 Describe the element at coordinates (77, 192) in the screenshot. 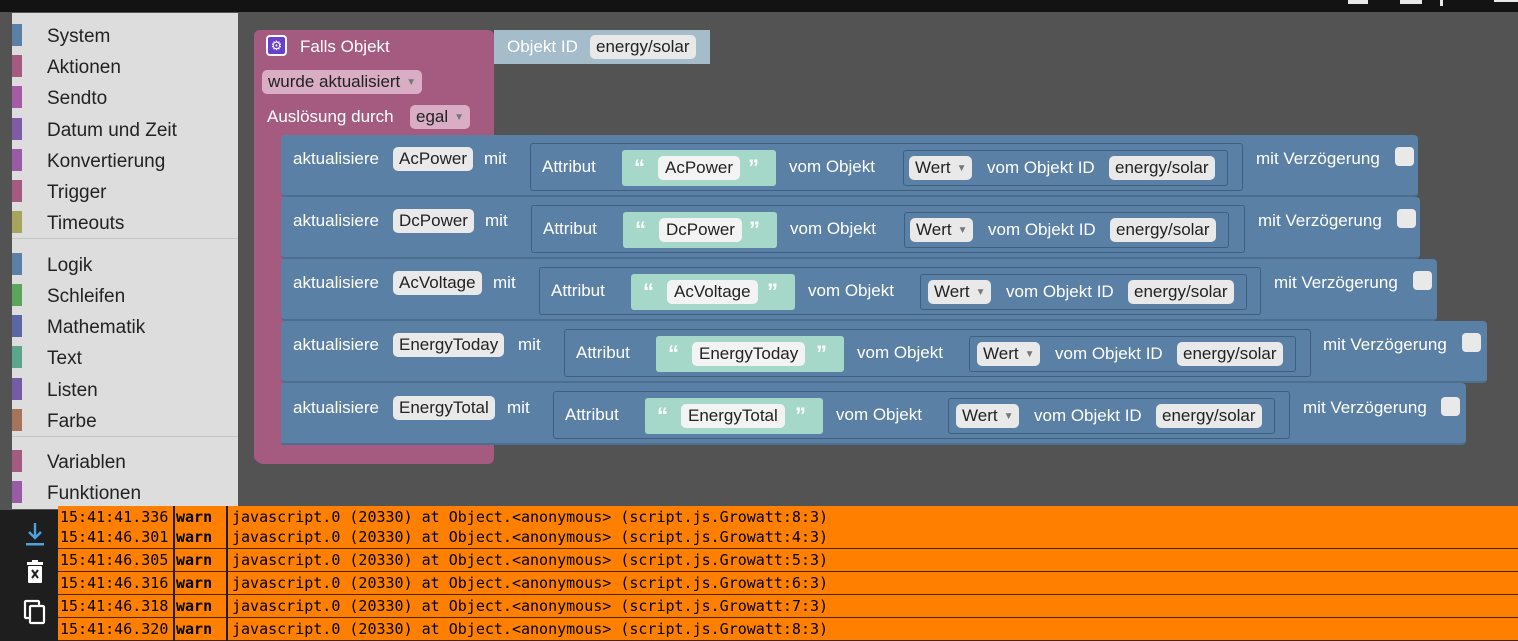

I see `category-label: Trigger` at that location.